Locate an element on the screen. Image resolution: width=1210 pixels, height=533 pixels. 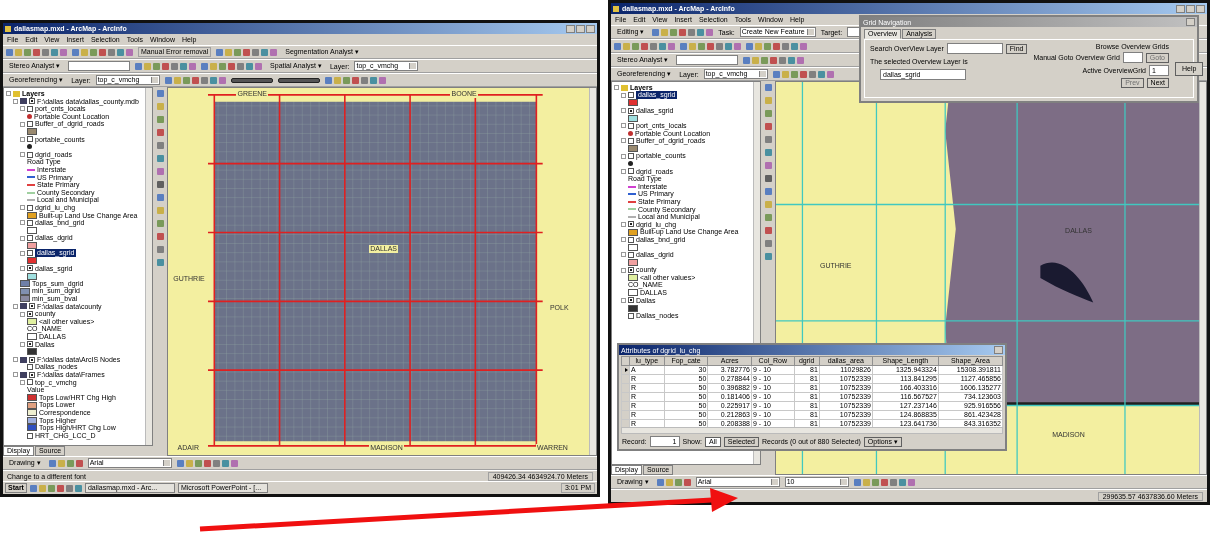
current-row-icon is located at coordinates (626, 370).